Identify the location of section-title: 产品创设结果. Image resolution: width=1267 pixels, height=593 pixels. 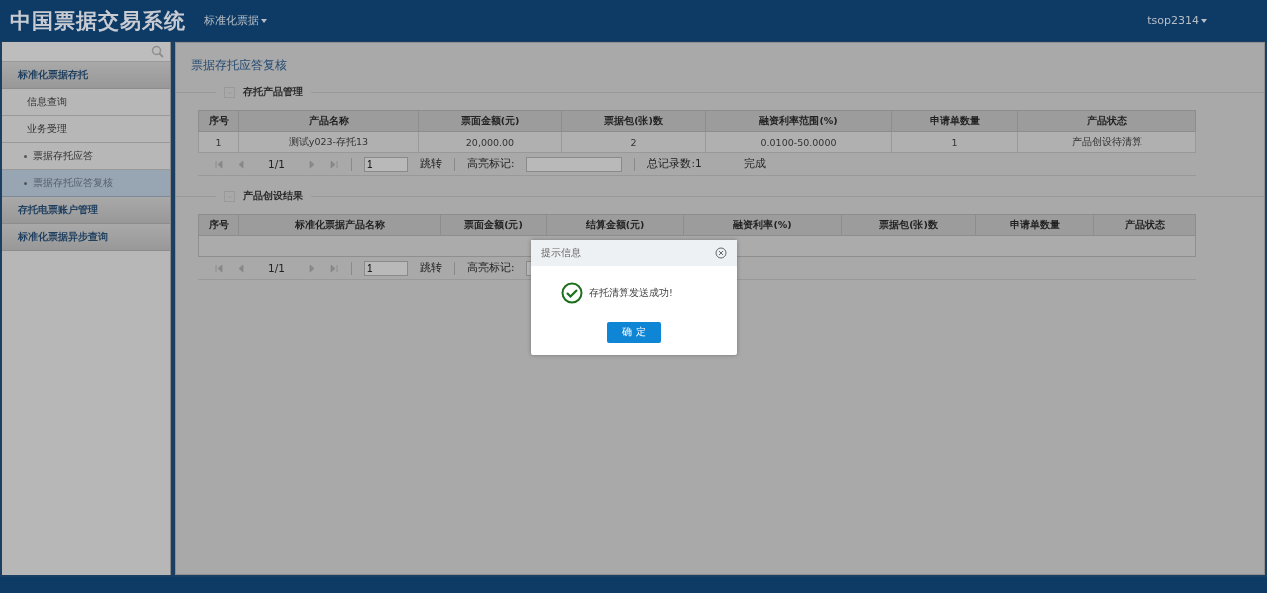
(273, 196).